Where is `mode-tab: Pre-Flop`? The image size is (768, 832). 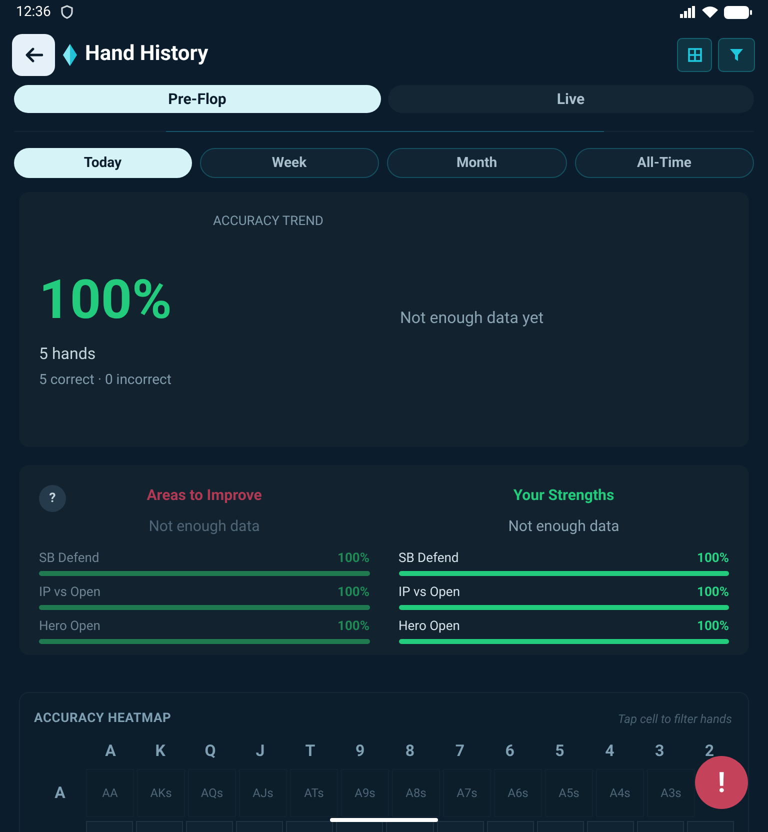
mode-tab: Pre-Flop is located at coordinates (197, 99).